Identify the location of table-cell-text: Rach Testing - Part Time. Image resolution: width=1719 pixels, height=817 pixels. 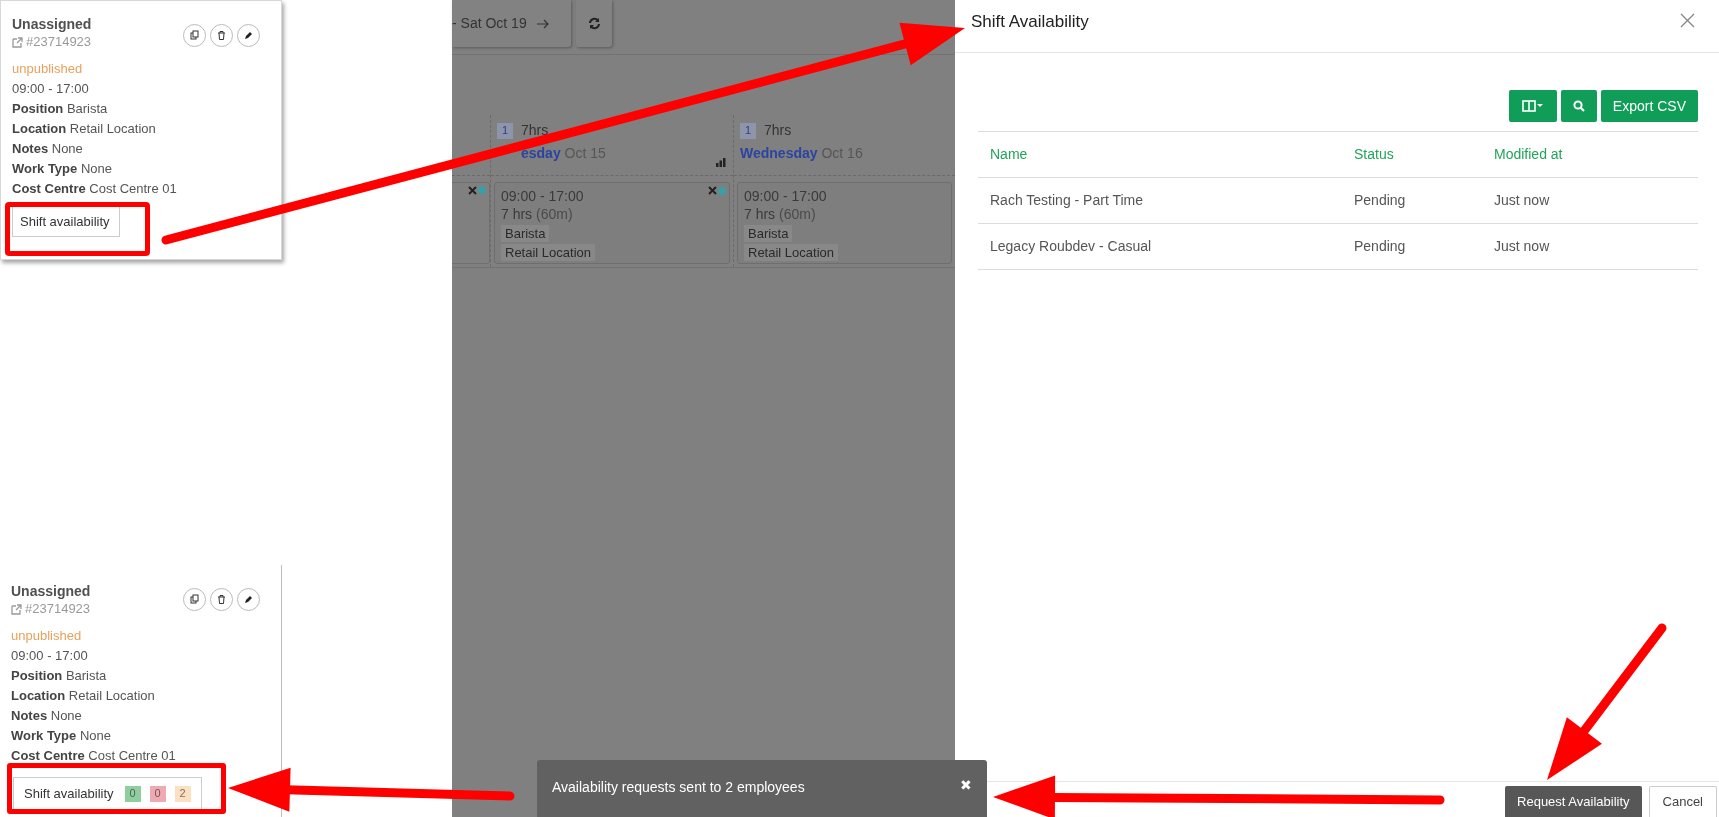
(1067, 200).